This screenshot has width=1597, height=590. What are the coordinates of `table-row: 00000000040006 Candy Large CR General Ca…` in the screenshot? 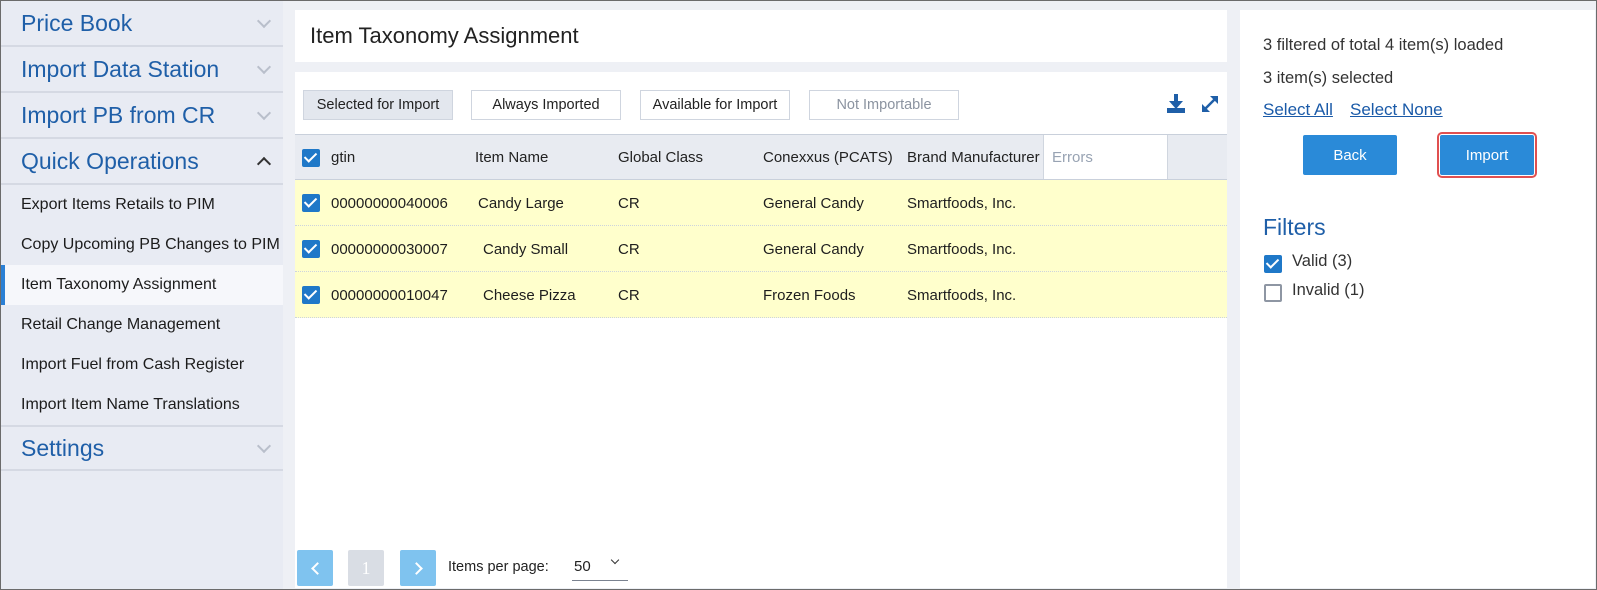 It's located at (761, 203).